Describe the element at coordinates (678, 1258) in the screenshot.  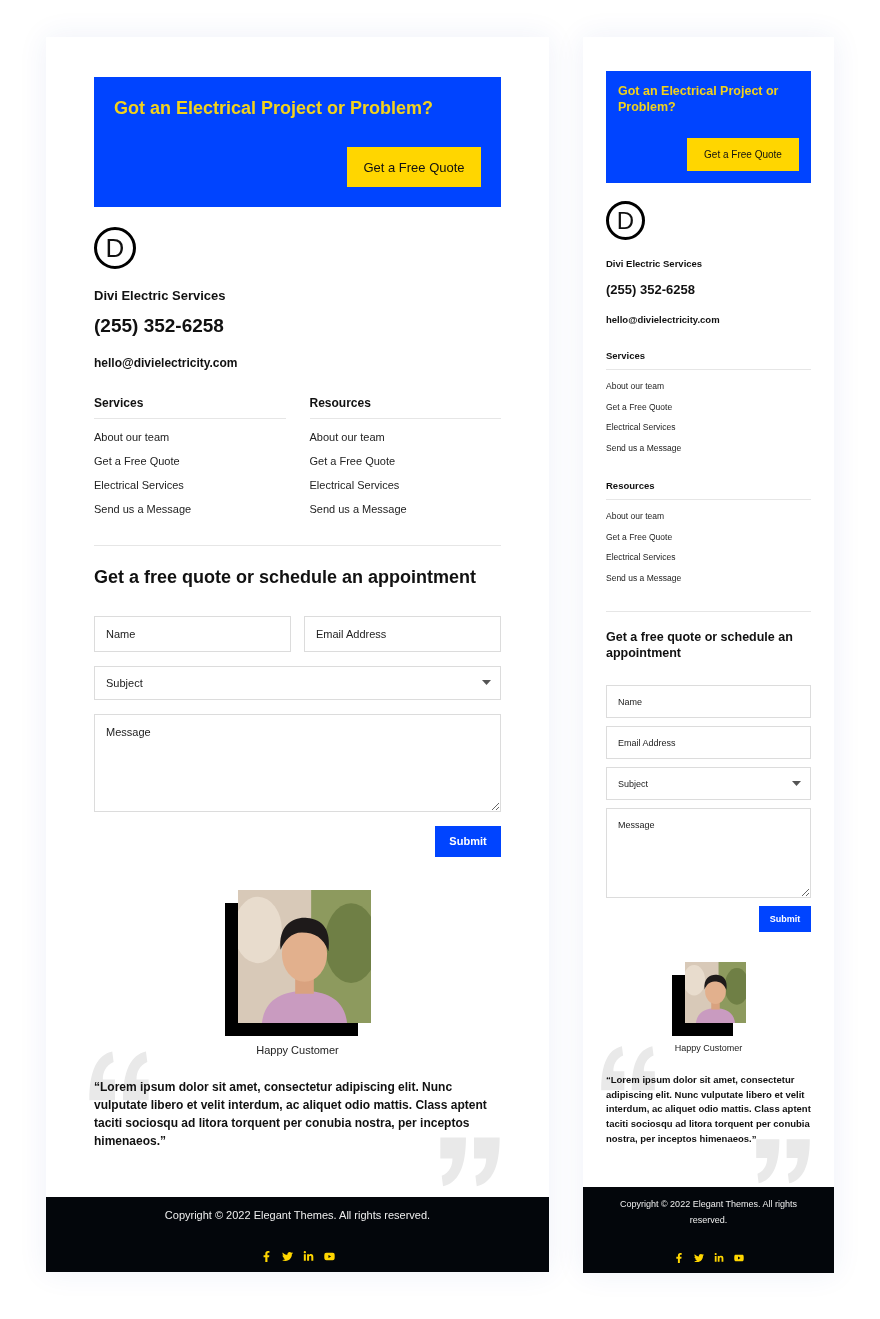
I see `facebook-icon` at that location.